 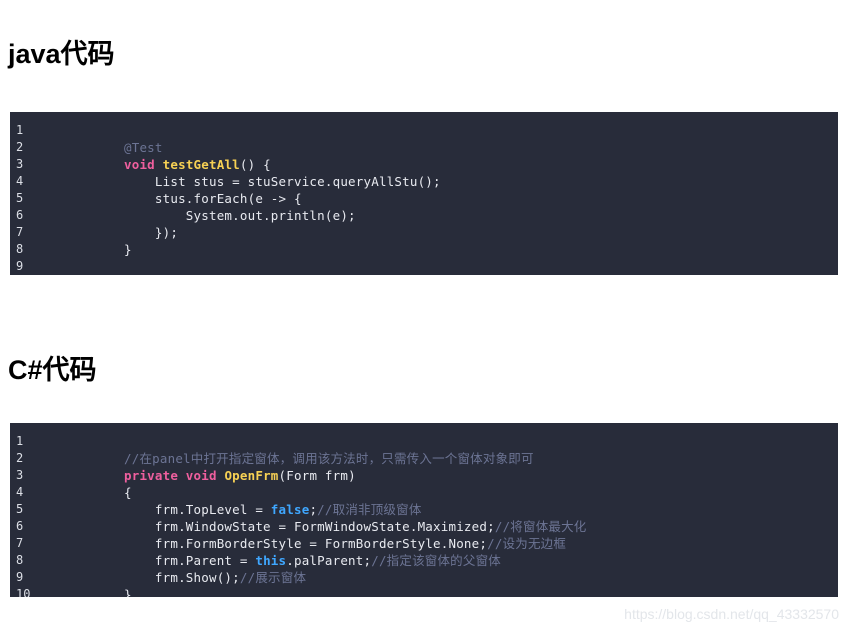 What do you see at coordinates (197, 509) in the screenshot?
I see `code-token-plain: frm.TopLevel =` at bounding box center [197, 509].